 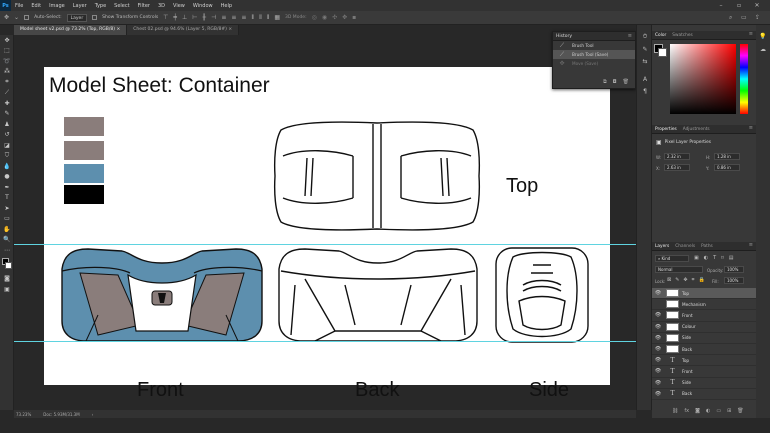 What do you see at coordinates (7, 240) in the screenshot?
I see `zoom-tool-icon: 🔍` at bounding box center [7, 240].